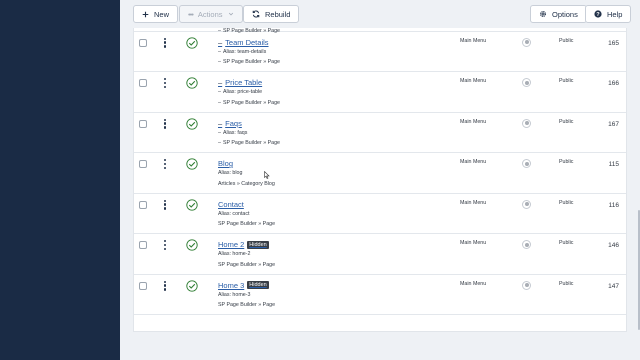  What do you see at coordinates (230, 14) in the screenshot?
I see `chevron-down-icon` at bounding box center [230, 14].